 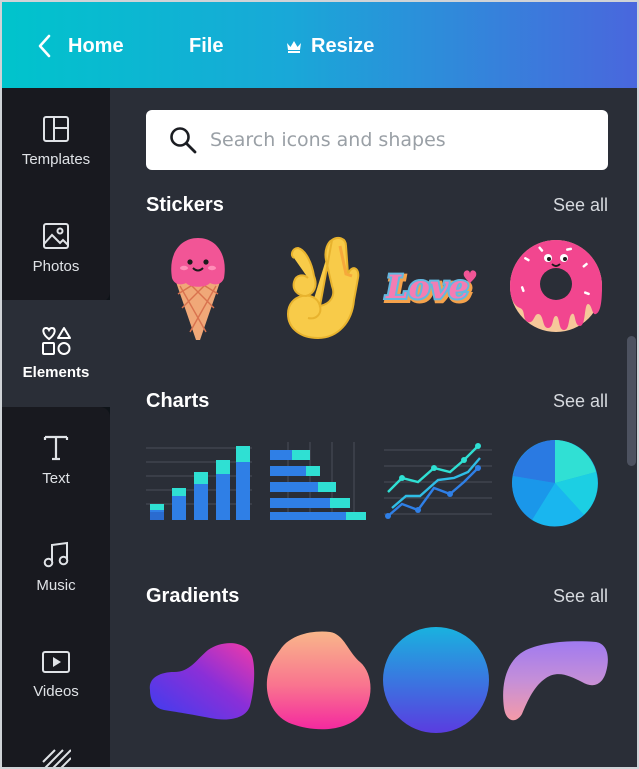 I want to click on sidebar-item-templates: Templates, so click(x=56, y=141).